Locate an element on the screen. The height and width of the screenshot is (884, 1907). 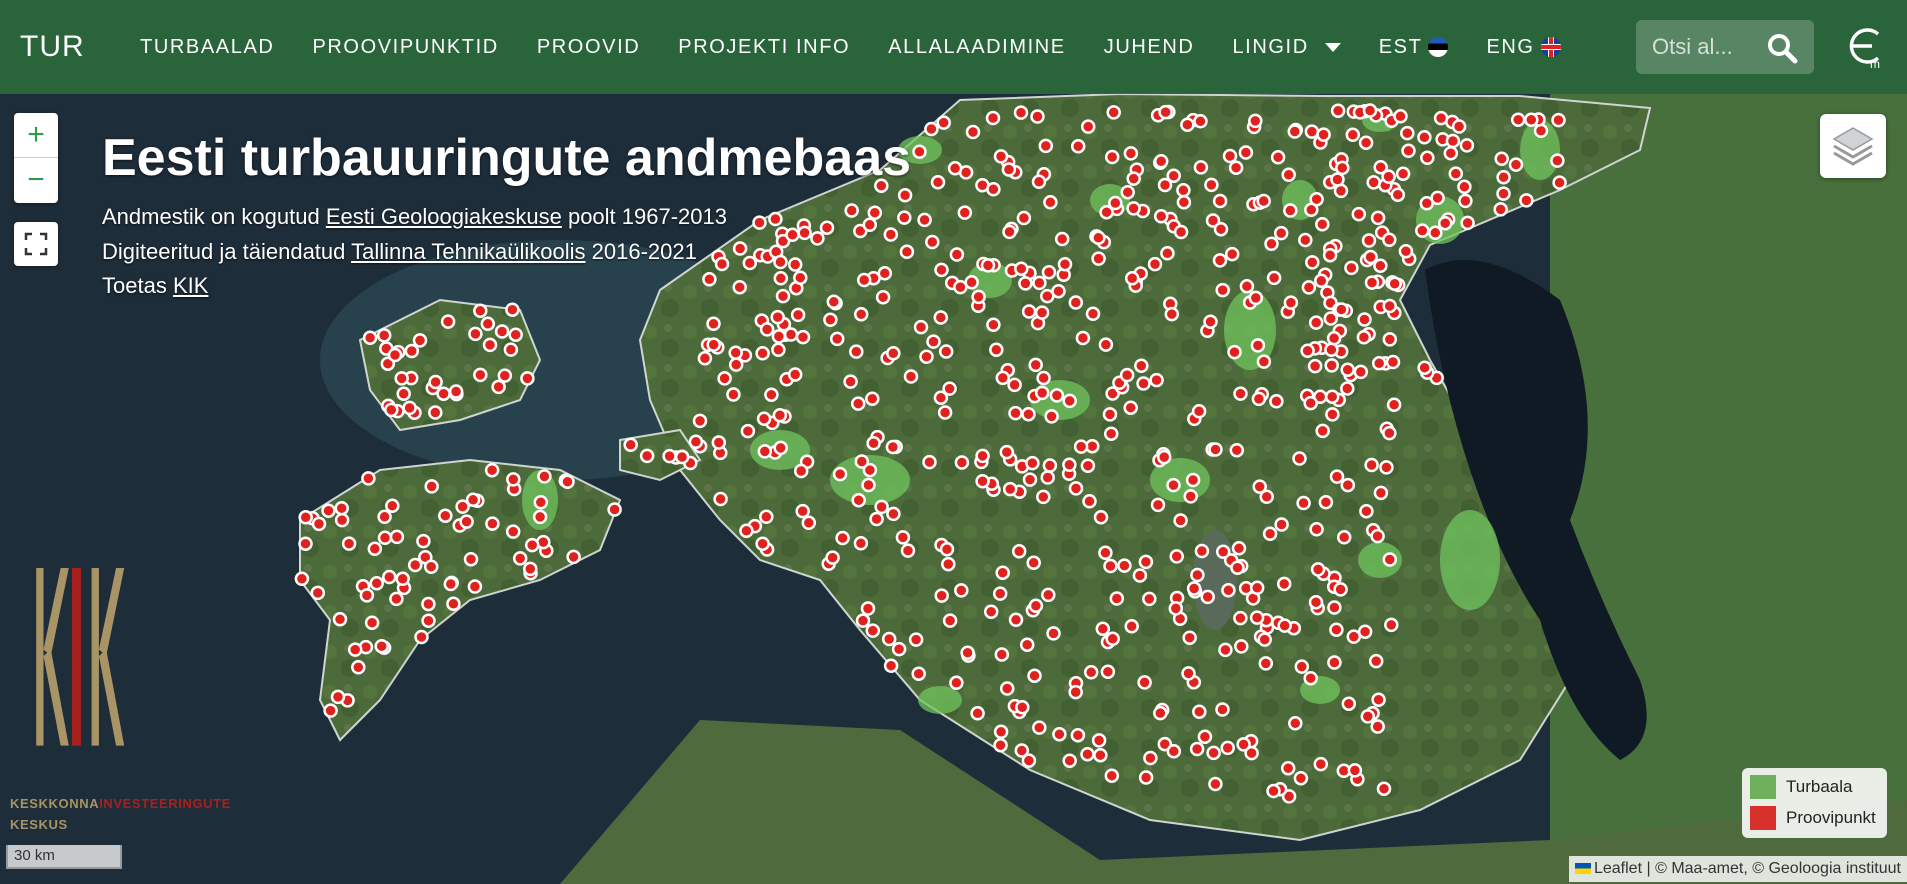
brand-logo: TUR is located at coordinates (65, 47).